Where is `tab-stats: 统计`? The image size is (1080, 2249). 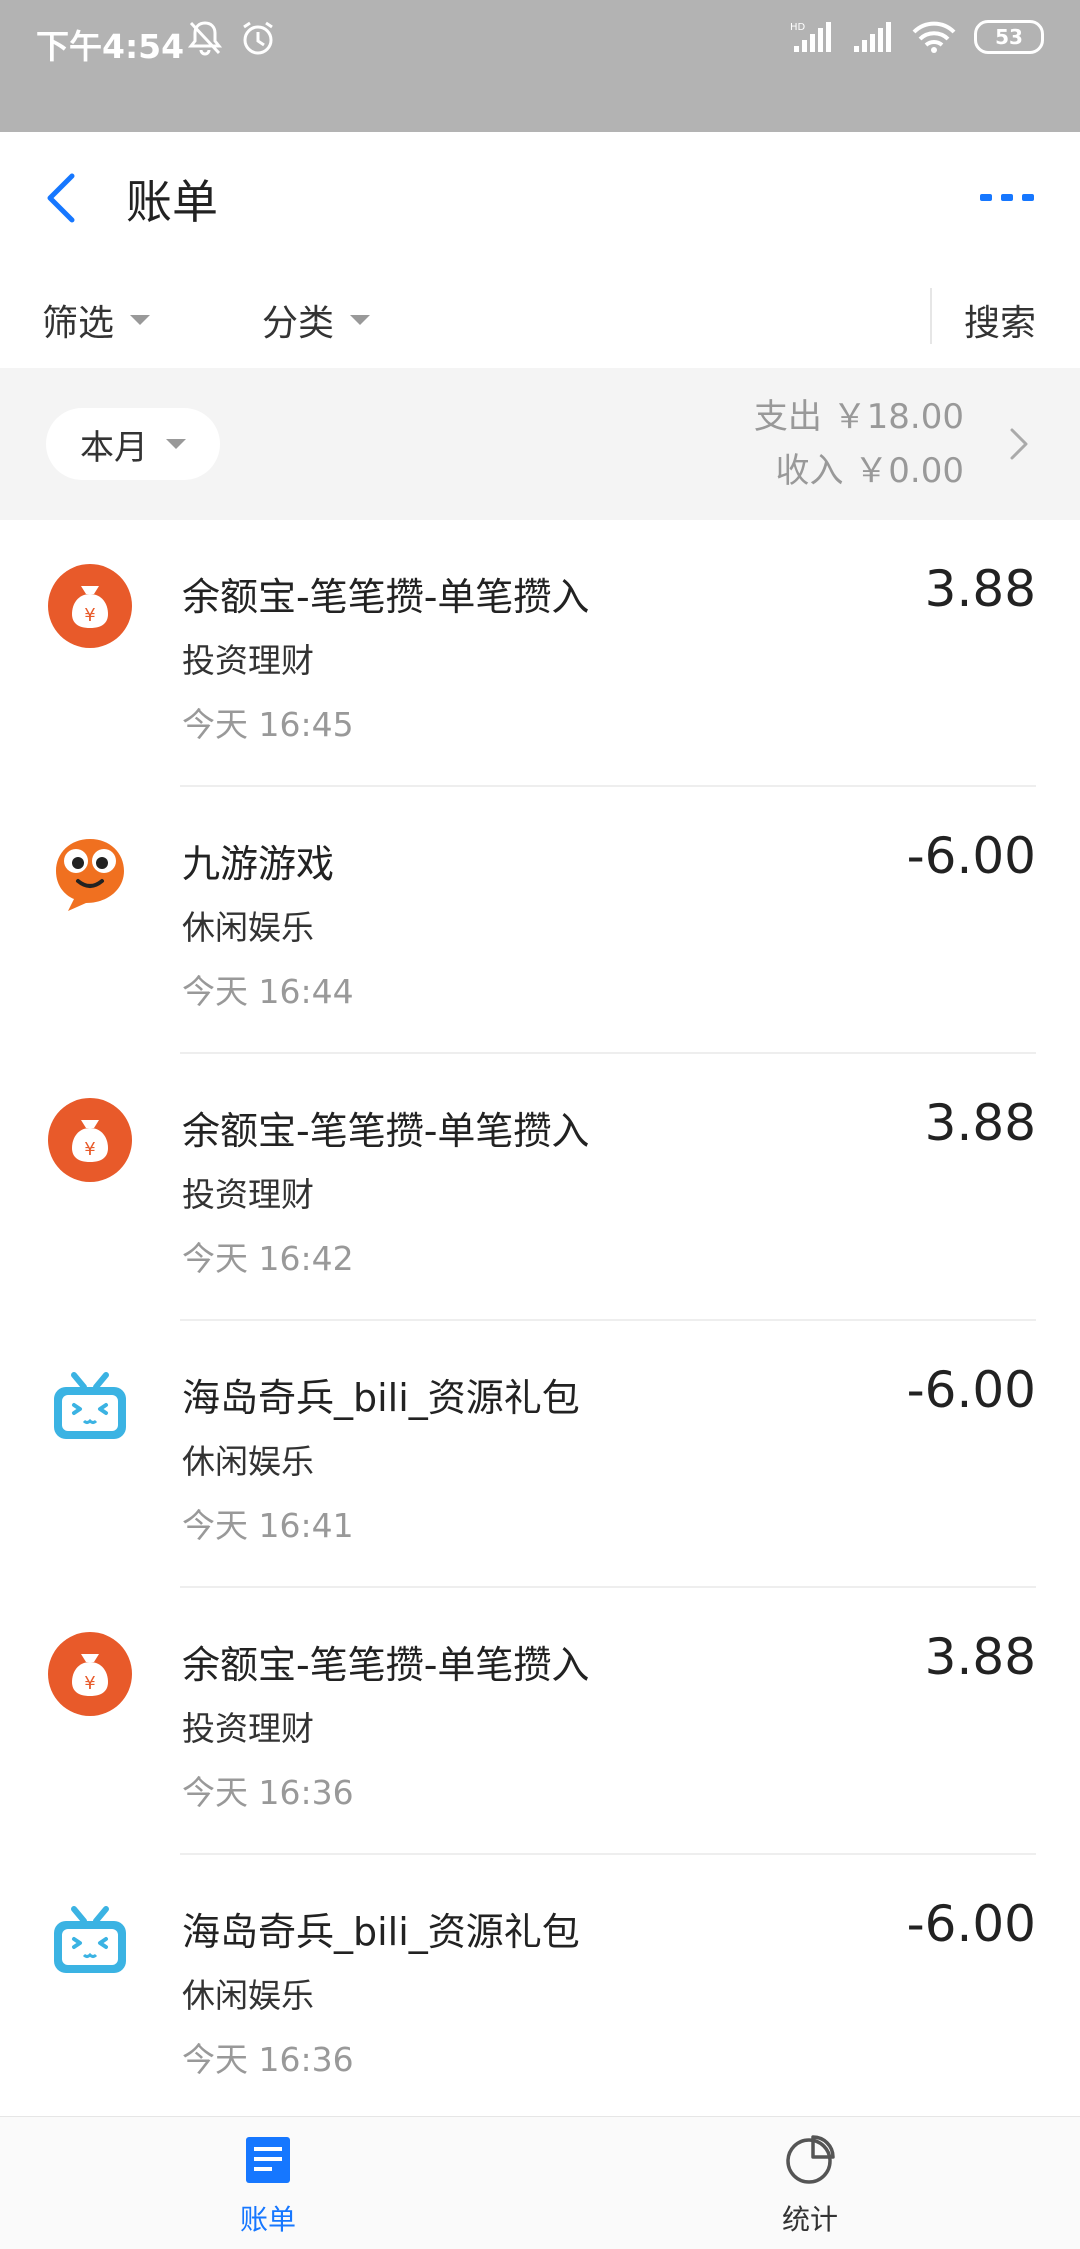 tab-stats: 统计 is located at coordinates (810, 2186).